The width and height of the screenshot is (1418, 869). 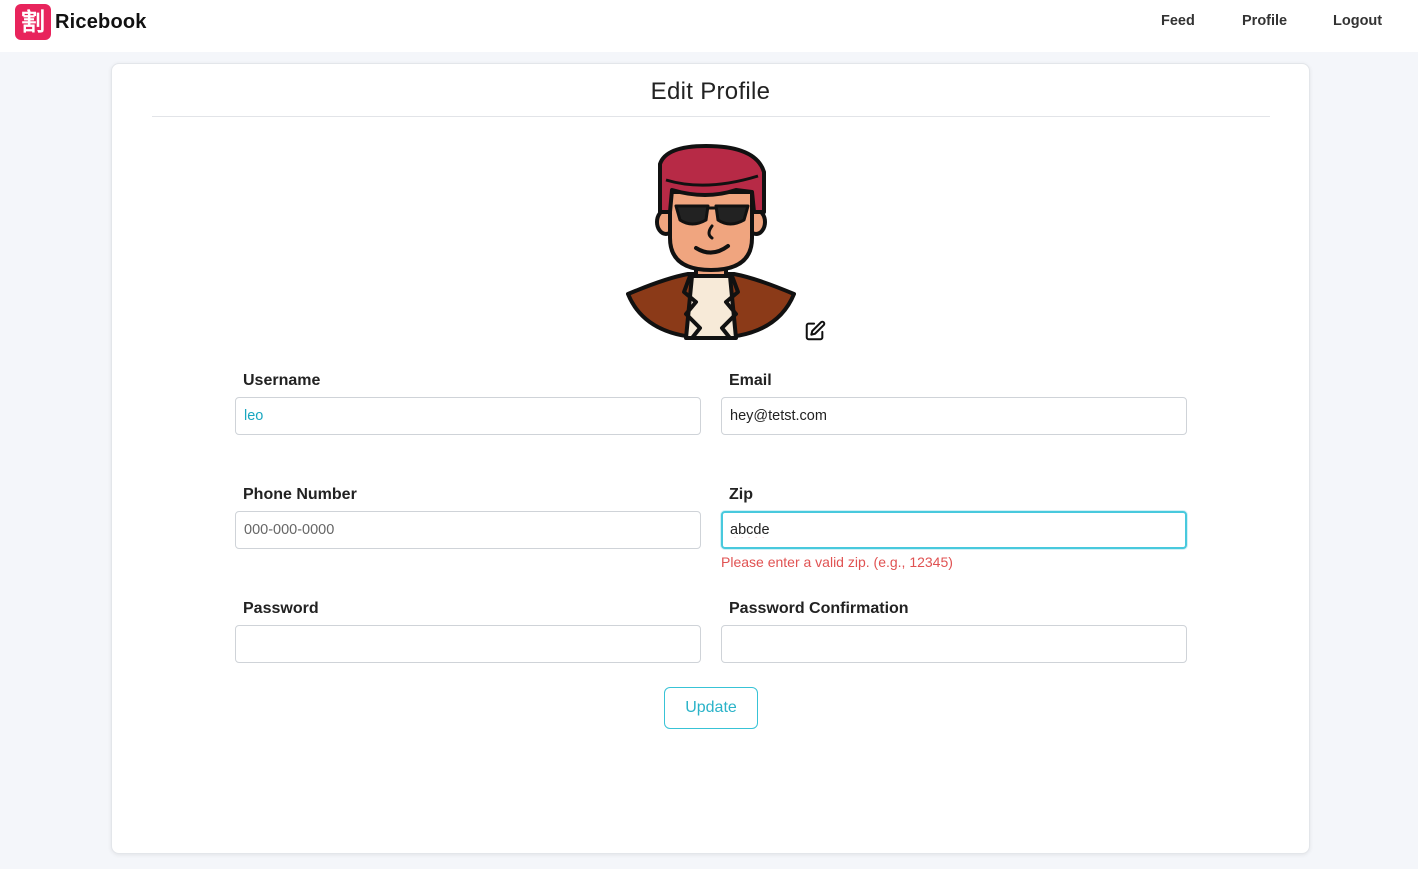 I want to click on brand-logo-glyph: 割, so click(x=33, y=22).